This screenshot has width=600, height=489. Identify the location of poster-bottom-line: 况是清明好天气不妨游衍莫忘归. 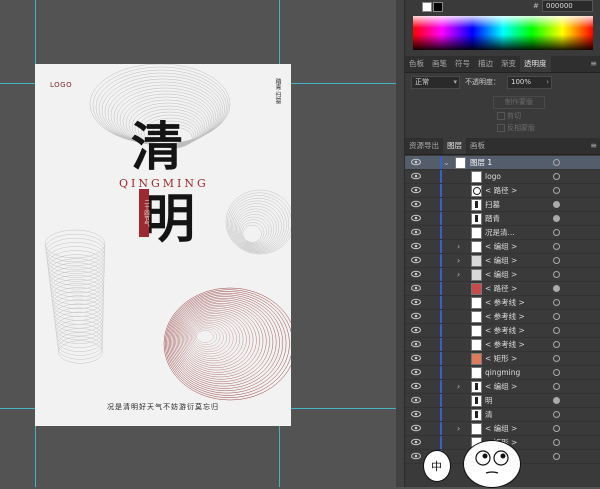
(163, 407).